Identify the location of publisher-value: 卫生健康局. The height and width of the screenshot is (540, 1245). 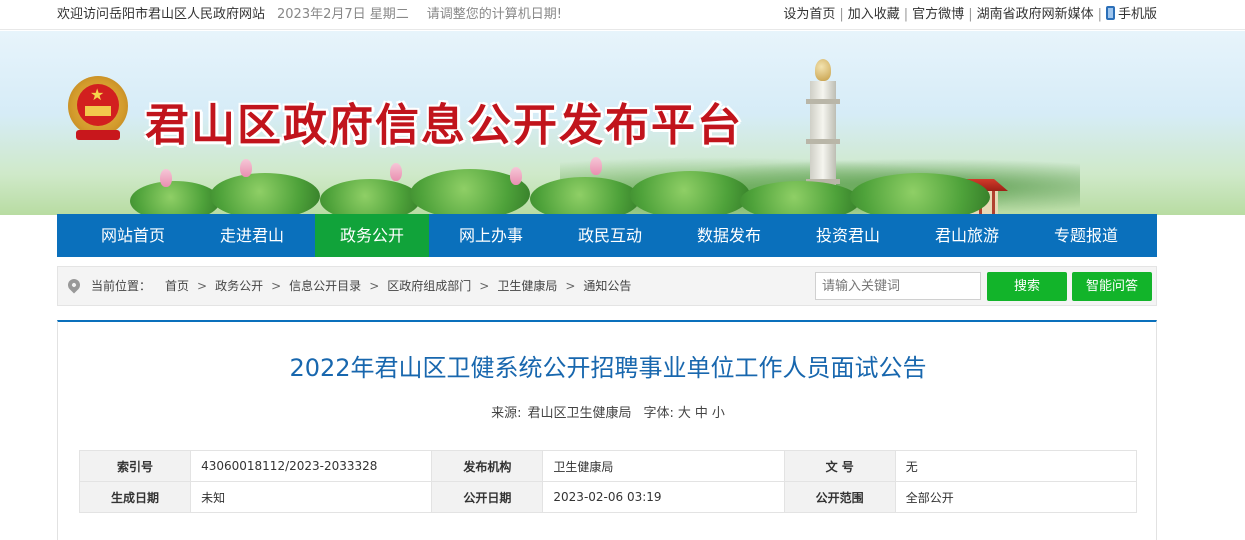
(663, 466).